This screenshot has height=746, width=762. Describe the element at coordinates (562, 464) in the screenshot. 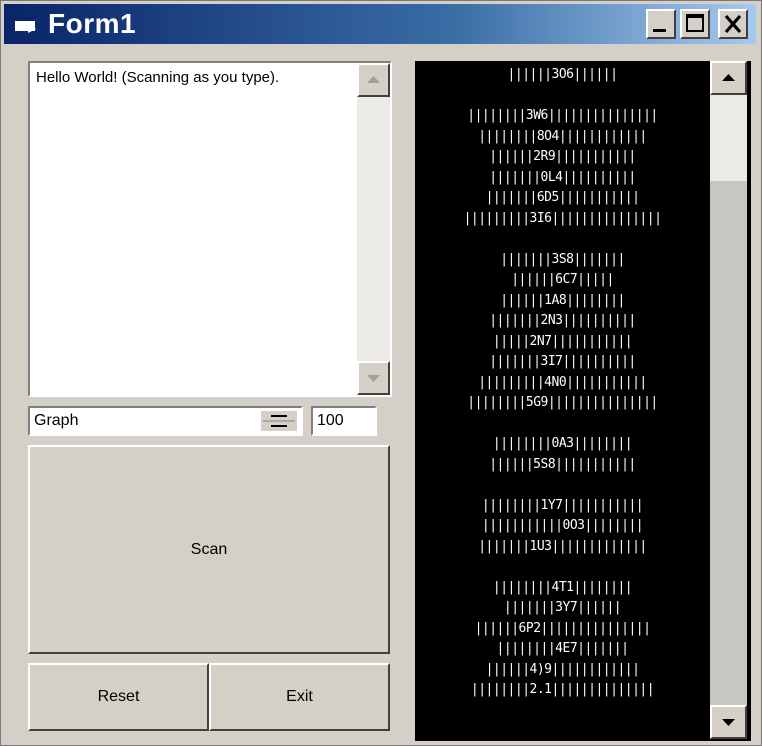

I see `barcode-line: ||||||5S8|||||||||||` at that location.